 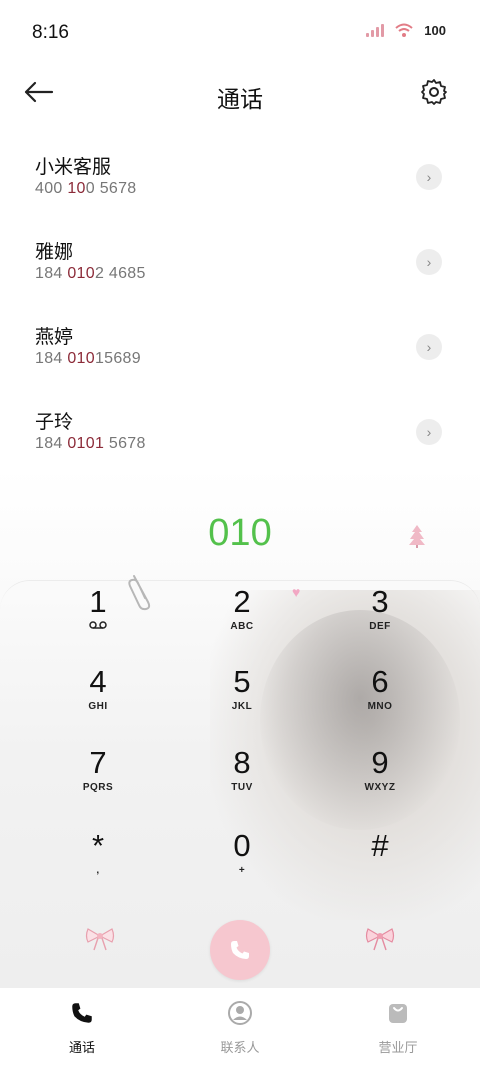 I want to click on contact-number: 184 0102 4685, so click(x=90, y=273).